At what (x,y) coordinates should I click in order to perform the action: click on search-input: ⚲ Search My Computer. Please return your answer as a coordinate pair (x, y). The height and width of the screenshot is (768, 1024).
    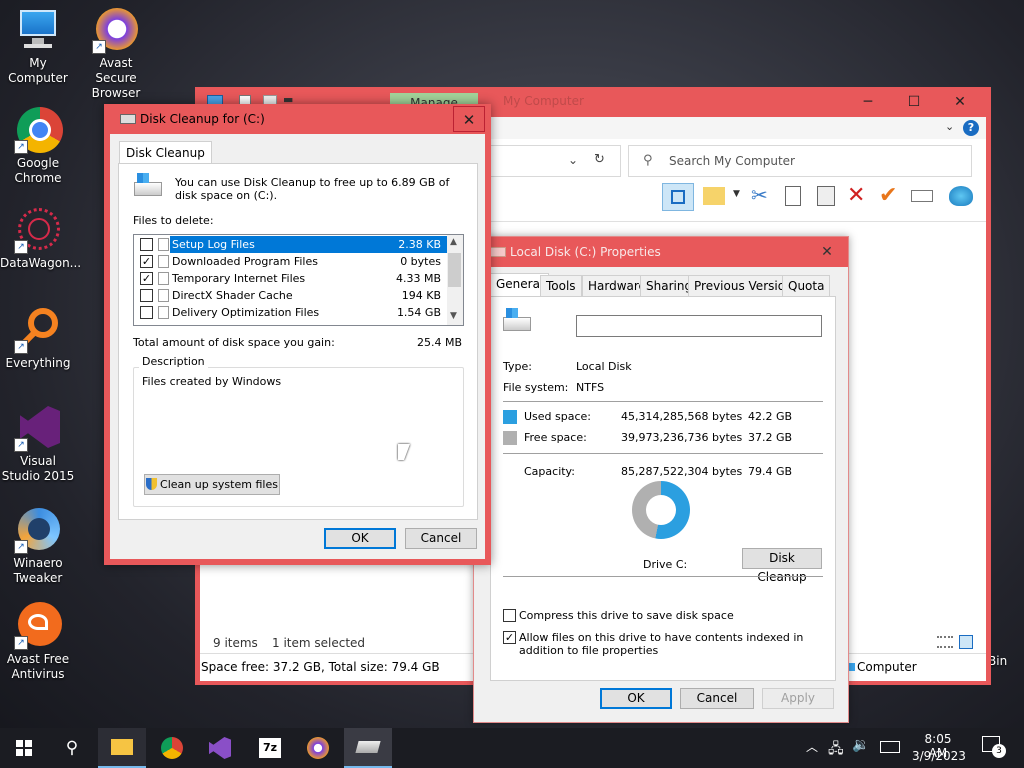
    Looking at the image, I should click on (800, 161).